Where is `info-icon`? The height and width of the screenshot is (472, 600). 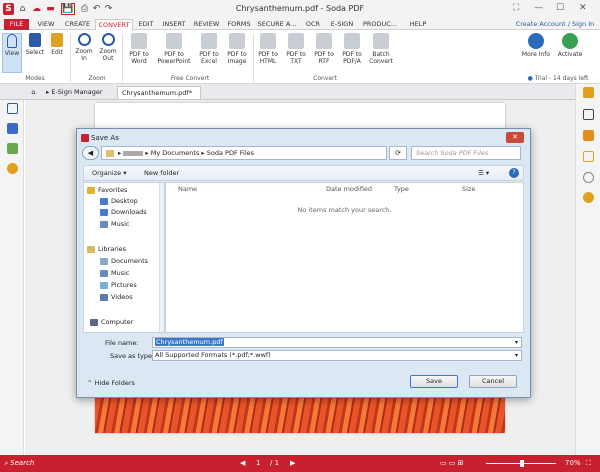
info-icon is located at coordinates (536, 41).